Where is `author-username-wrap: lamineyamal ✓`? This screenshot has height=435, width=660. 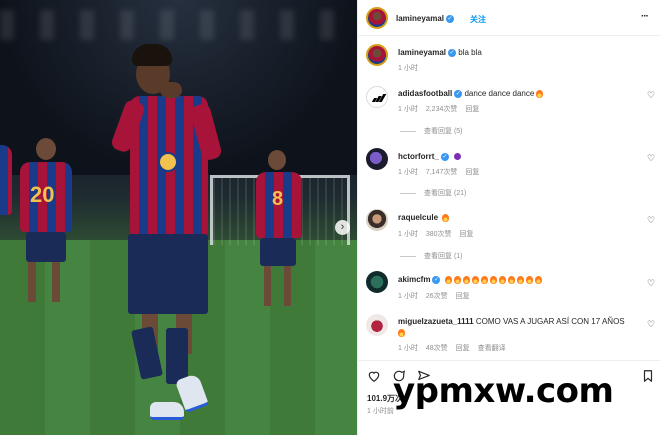 author-username-wrap: lamineyamal ✓ is located at coordinates (425, 18).